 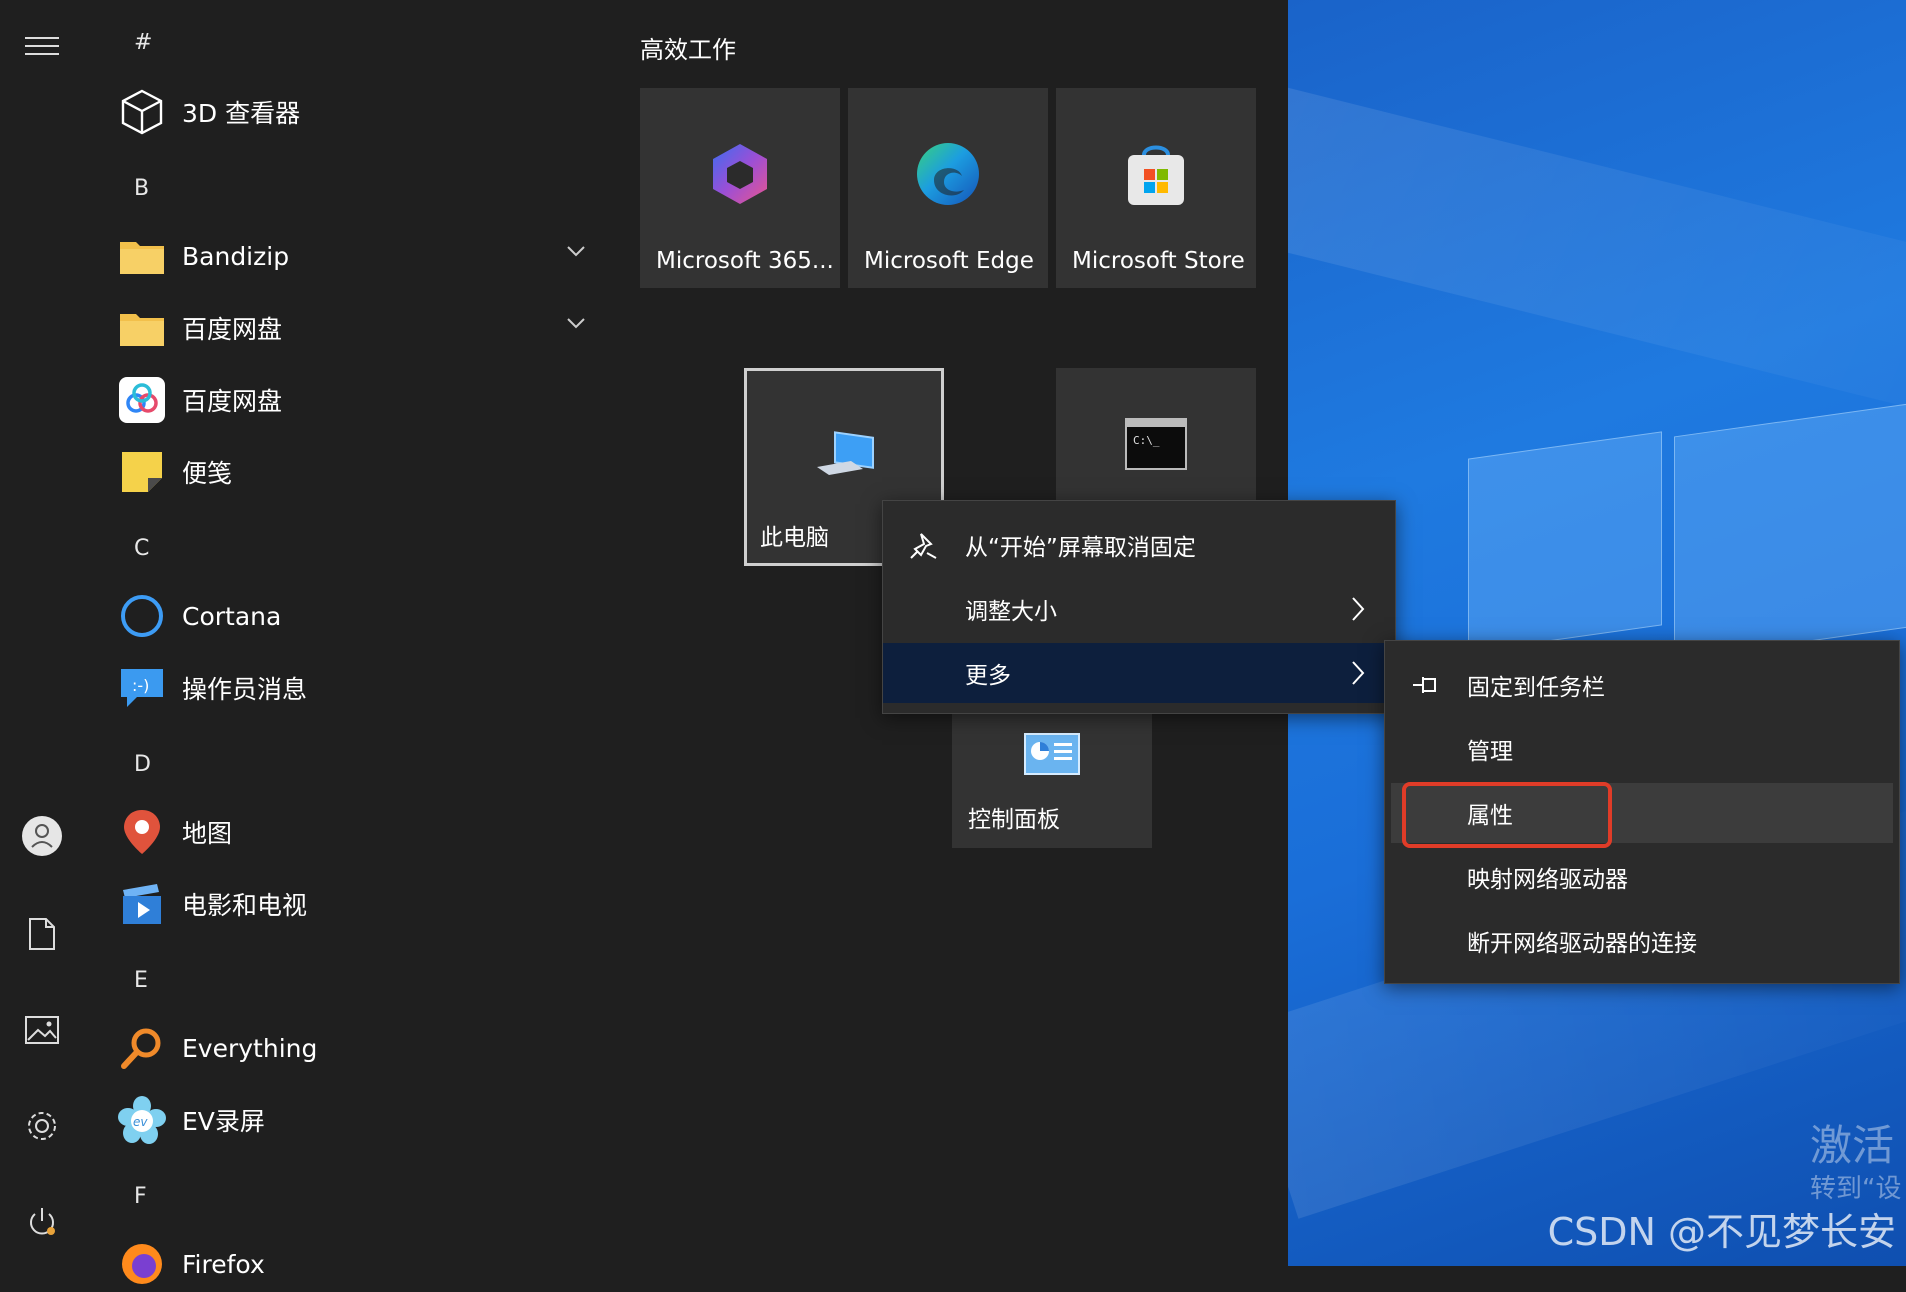 I want to click on store-bag-icon, so click(x=1156, y=176).